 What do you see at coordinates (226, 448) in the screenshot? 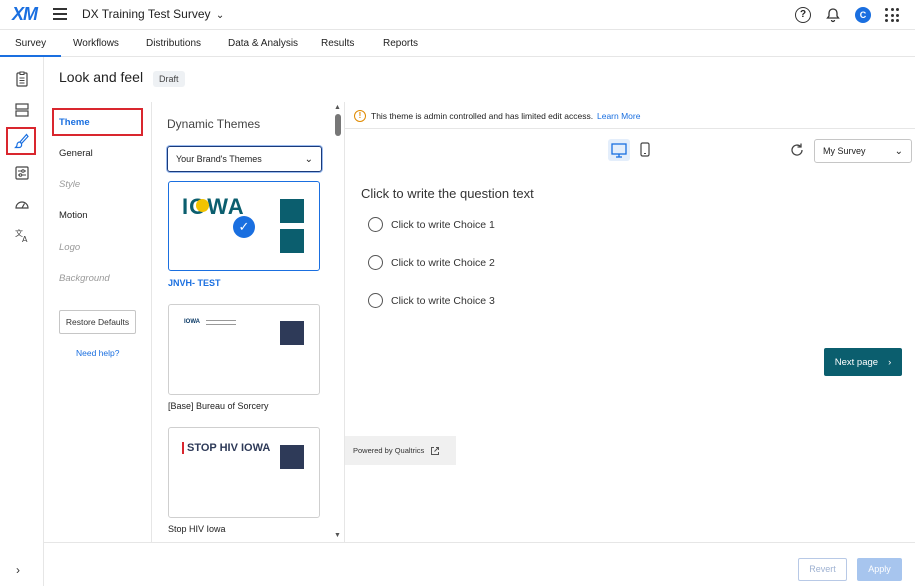
I see `stop-hiv-iowa-logo: STOP HIV IOWA` at bounding box center [226, 448].